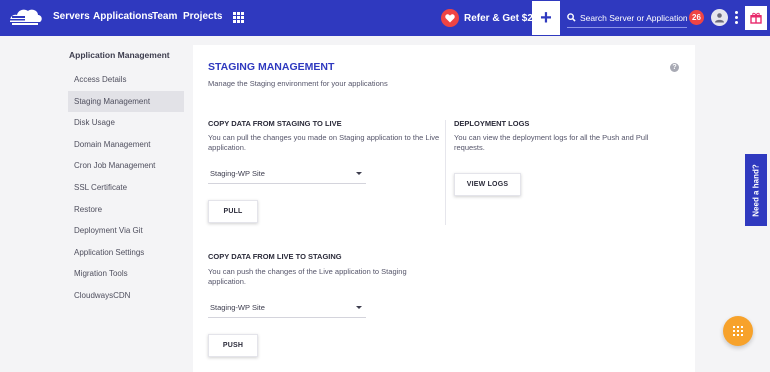 The image size is (770, 372). What do you see at coordinates (674, 67) in the screenshot?
I see `help-icon: ?` at bounding box center [674, 67].